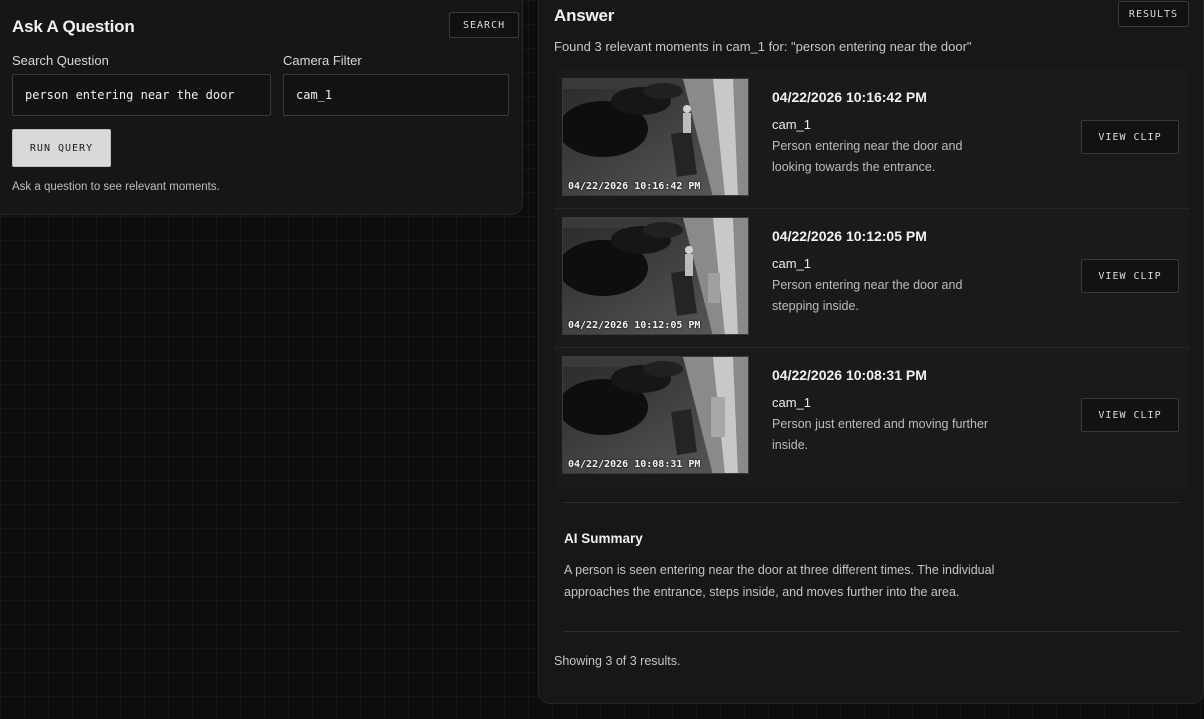  Describe the element at coordinates (655, 276) in the screenshot. I see `result-thumbnail: 04/22/2026 10:12:05 PM` at that location.